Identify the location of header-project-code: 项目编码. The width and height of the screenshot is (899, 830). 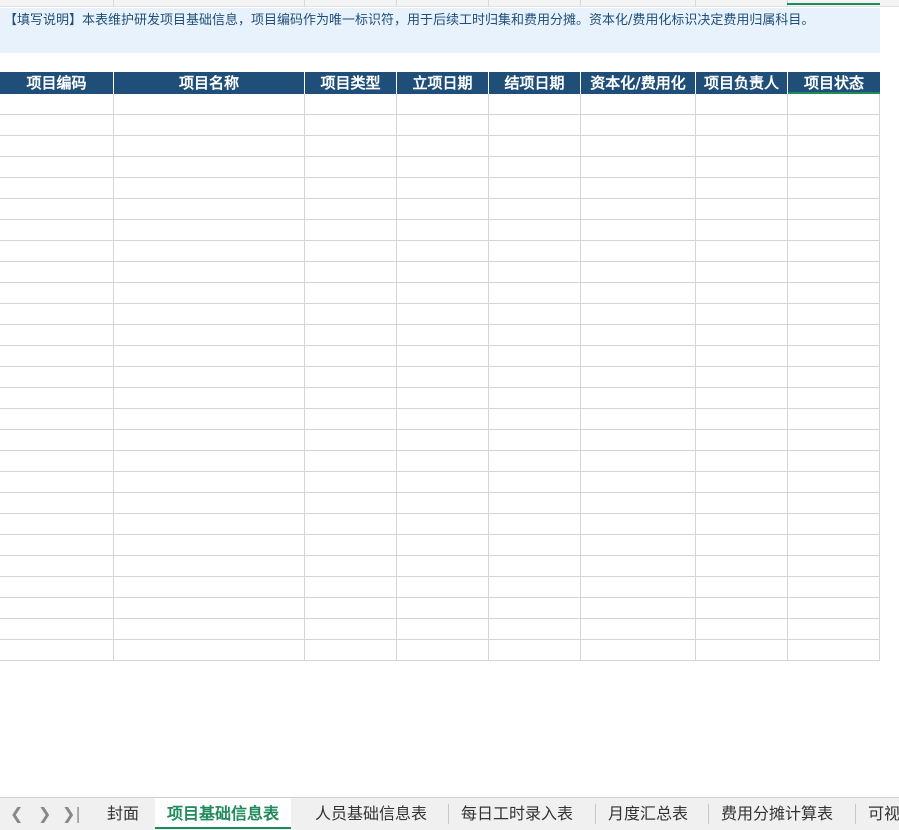
(57, 83).